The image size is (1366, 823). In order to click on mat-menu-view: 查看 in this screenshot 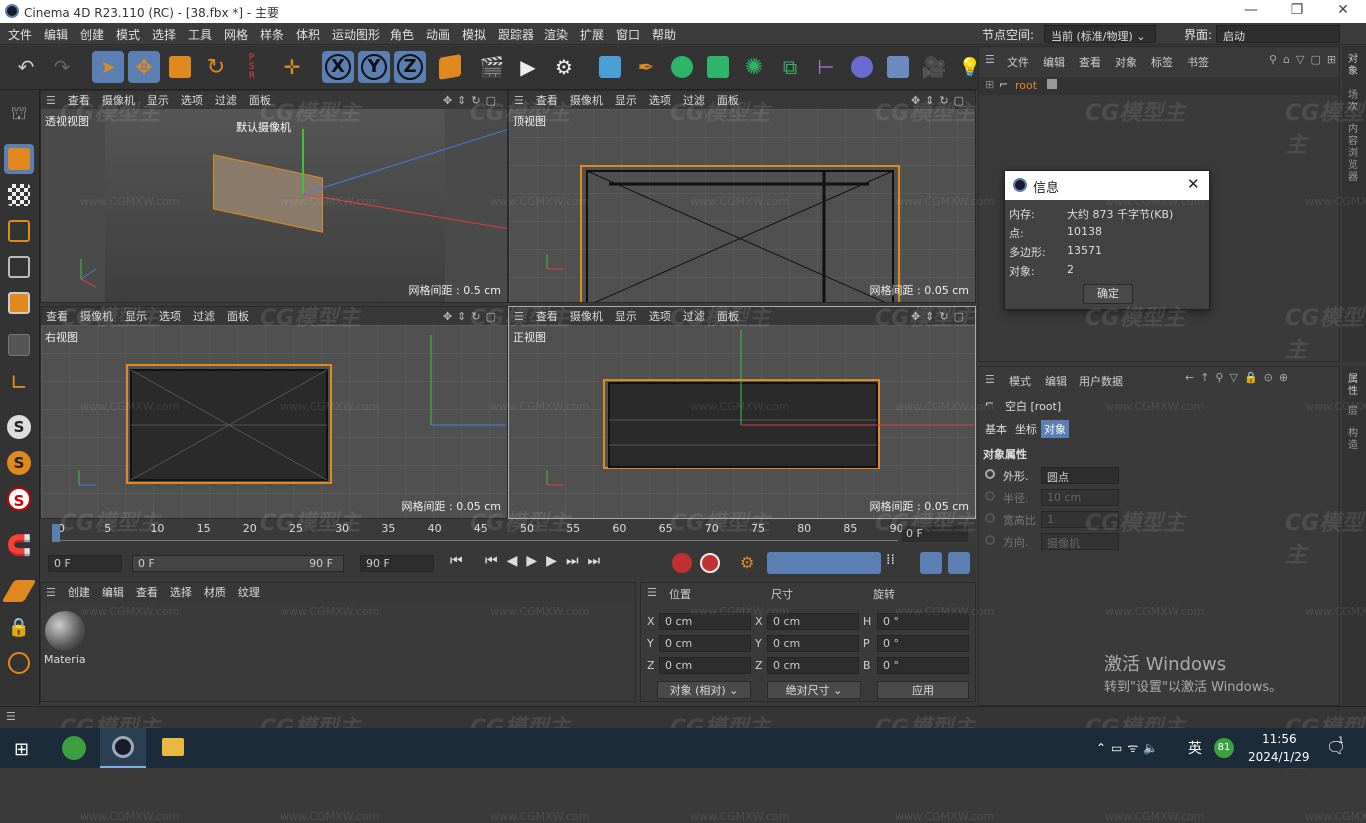, I will do `click(147, 592)`.